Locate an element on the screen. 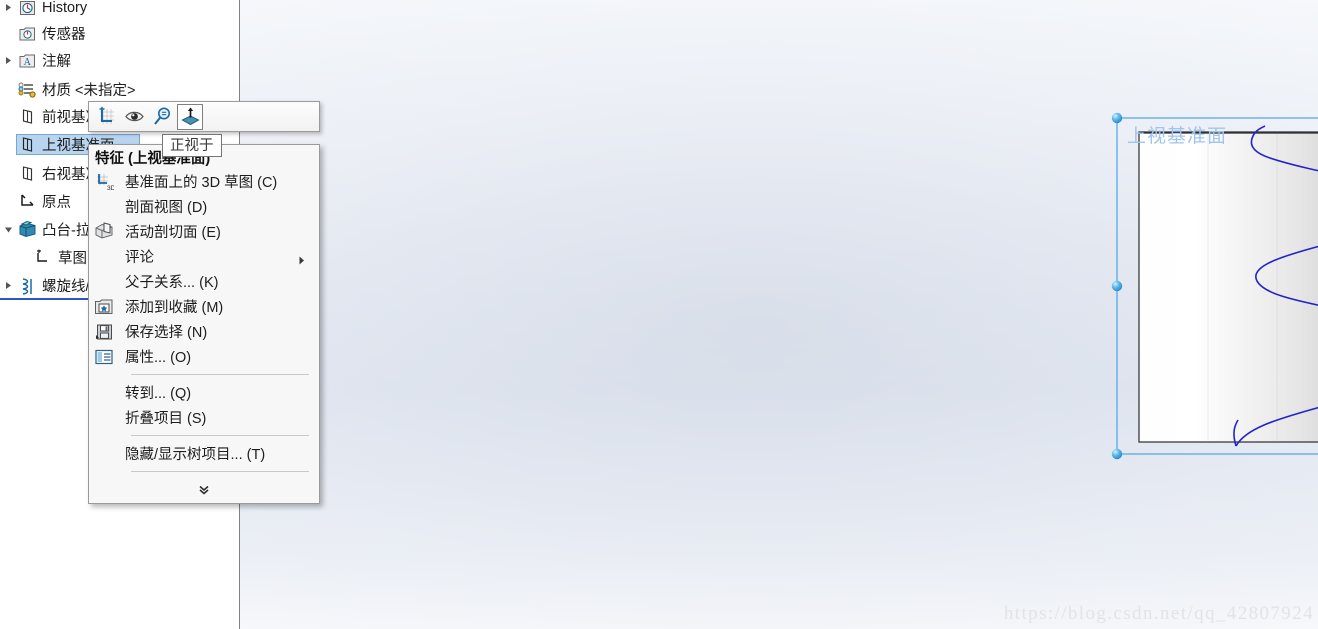  menu-item-parent-child-relations: 父子关系... (K) is located at coordinates (204, 281).